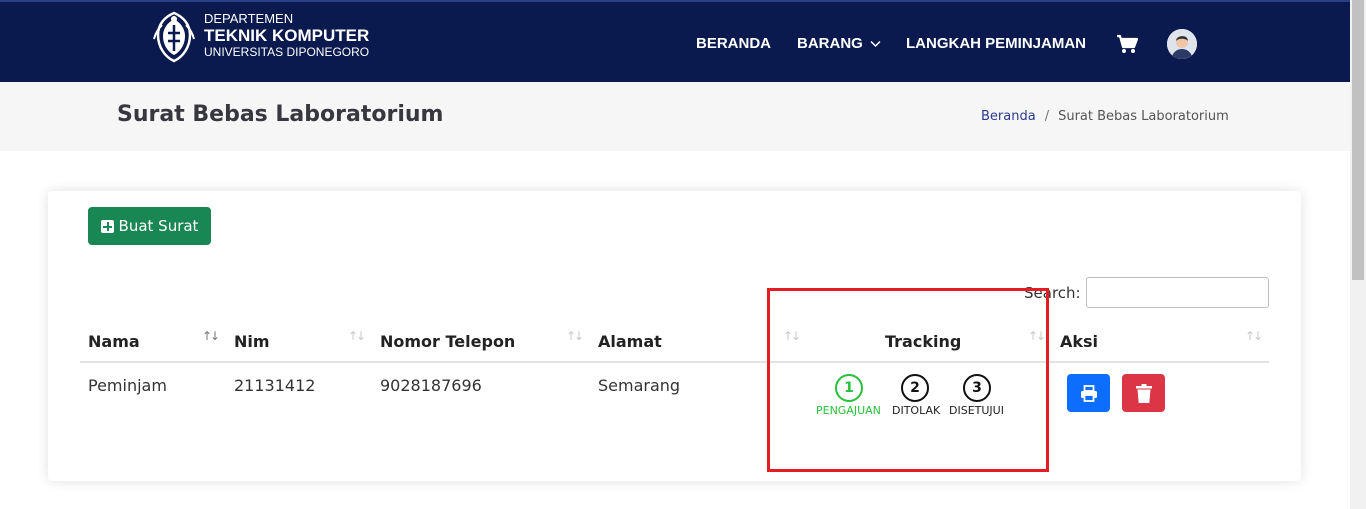 Image resolution: width=1366 pixels, height=509 pixels. I want to click on breadcrumb-home-link: Beranda, so click(1008, 116).